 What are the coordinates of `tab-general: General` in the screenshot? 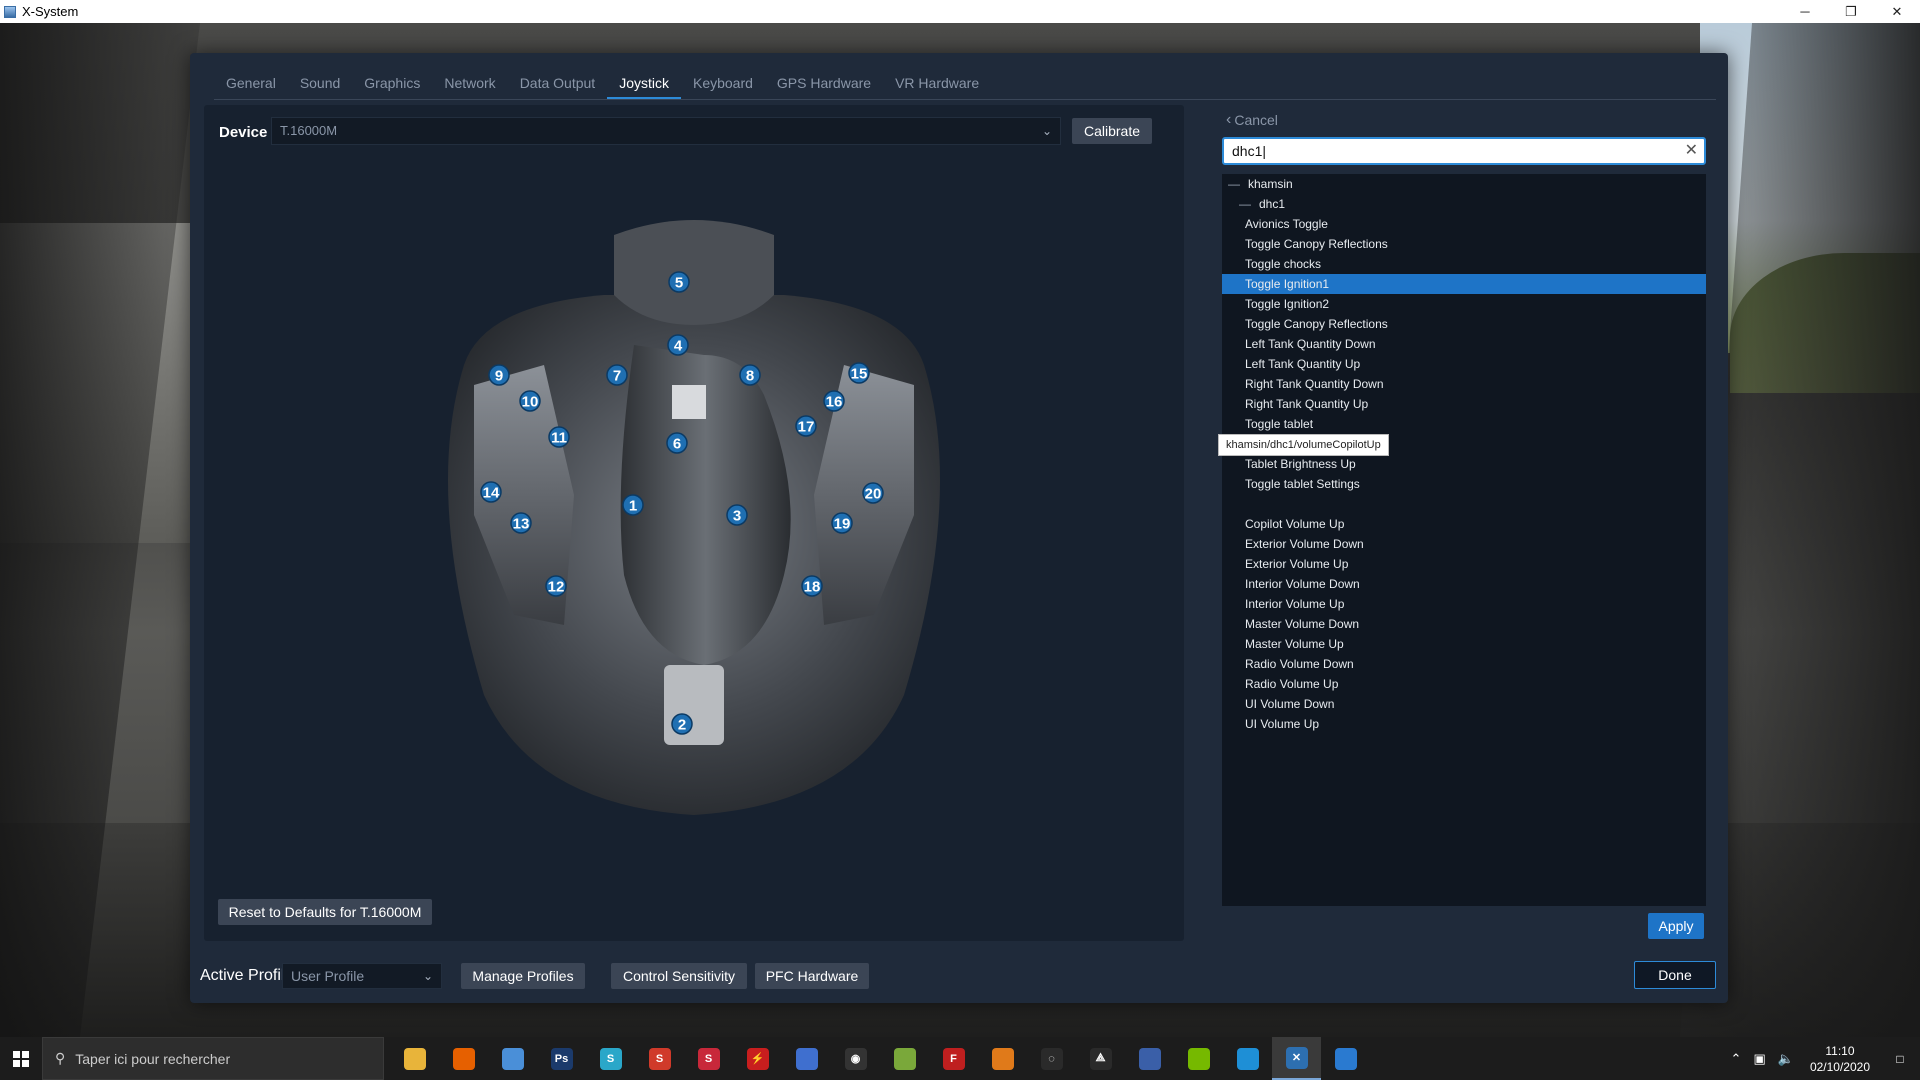 It's located at (251, 83).